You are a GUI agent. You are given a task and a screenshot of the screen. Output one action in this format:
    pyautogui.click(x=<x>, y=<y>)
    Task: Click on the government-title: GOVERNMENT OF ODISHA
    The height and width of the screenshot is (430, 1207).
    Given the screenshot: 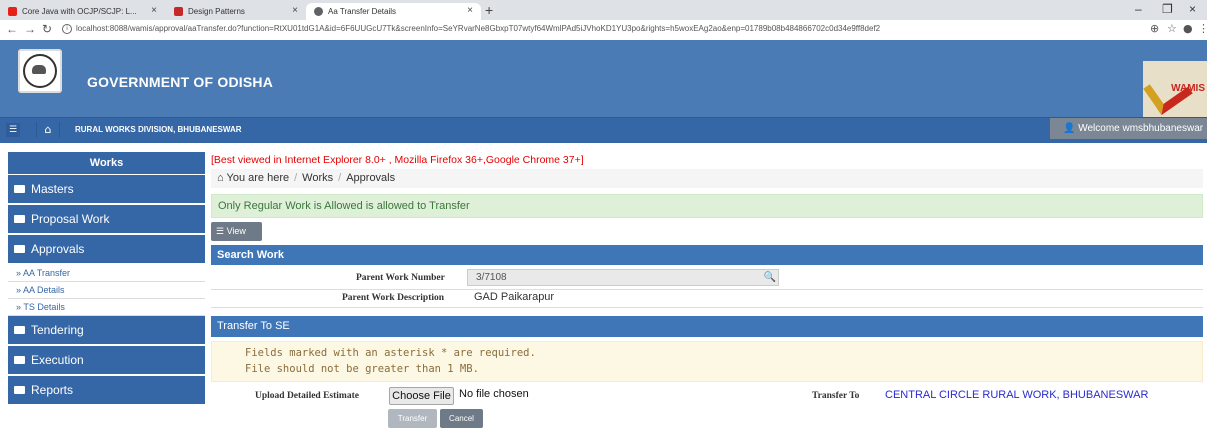 What is the action you would take?
    pyautogui.click(x=180, y=82)
    